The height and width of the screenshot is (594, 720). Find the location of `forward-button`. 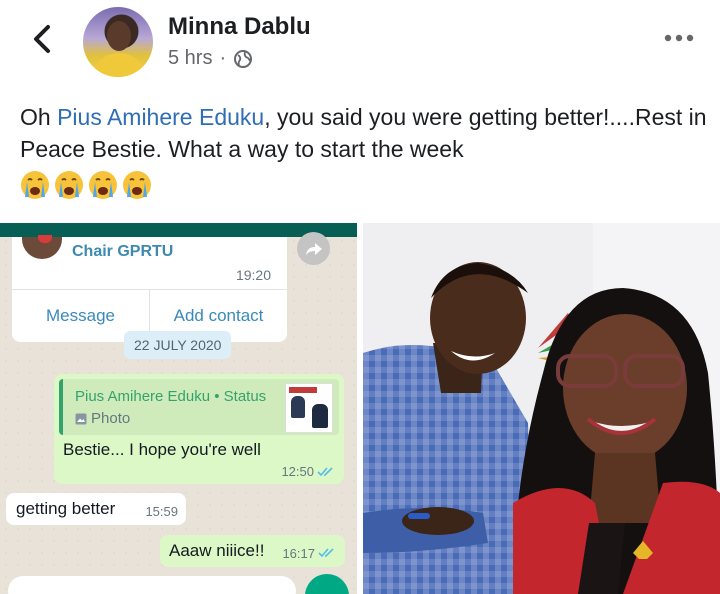

forward-button is located at coordinates (313, 248).